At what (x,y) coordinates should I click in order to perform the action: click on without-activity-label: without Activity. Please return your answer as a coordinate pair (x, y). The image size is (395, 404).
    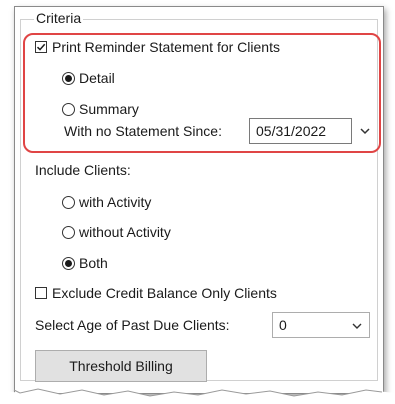
    Looking at the image, I should click on (125, 232).